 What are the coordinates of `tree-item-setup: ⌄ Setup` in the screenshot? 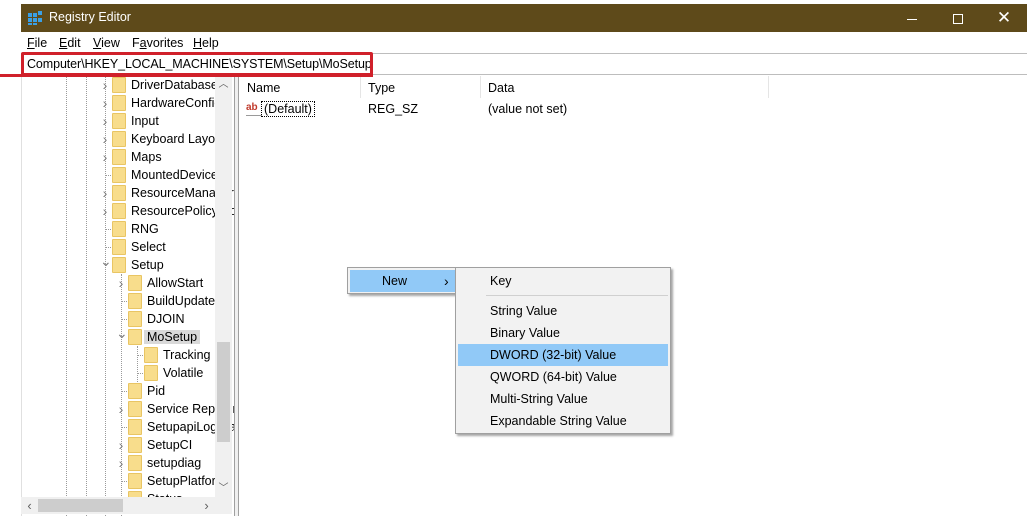 It's located at (128, 264).